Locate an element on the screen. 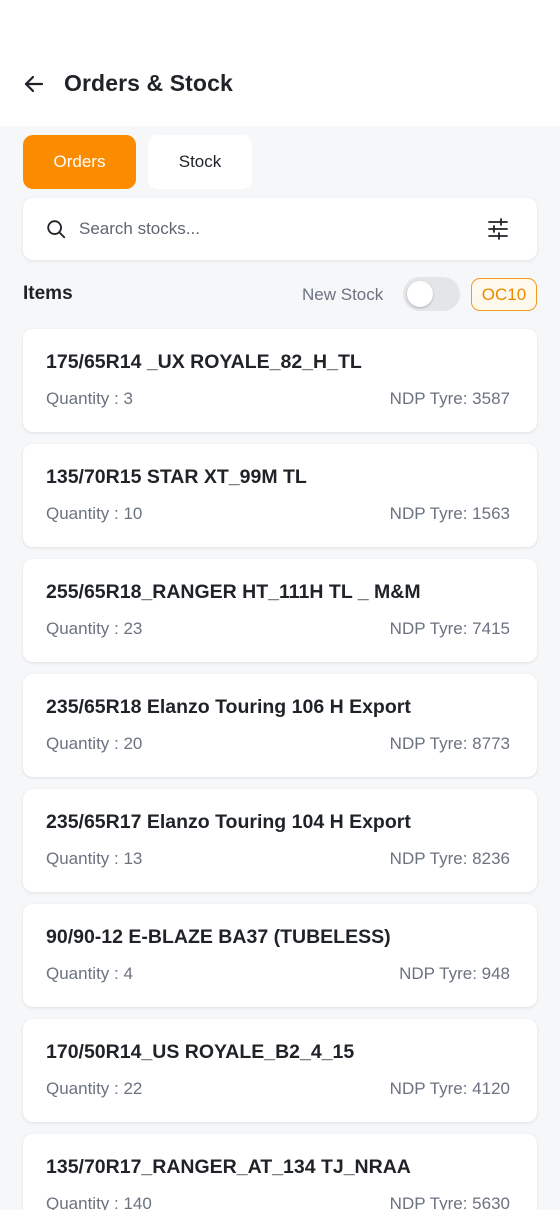  item-name: 255/65R18_RANGER HT_111H TL _ M&M is located at coordinates (233, 592).